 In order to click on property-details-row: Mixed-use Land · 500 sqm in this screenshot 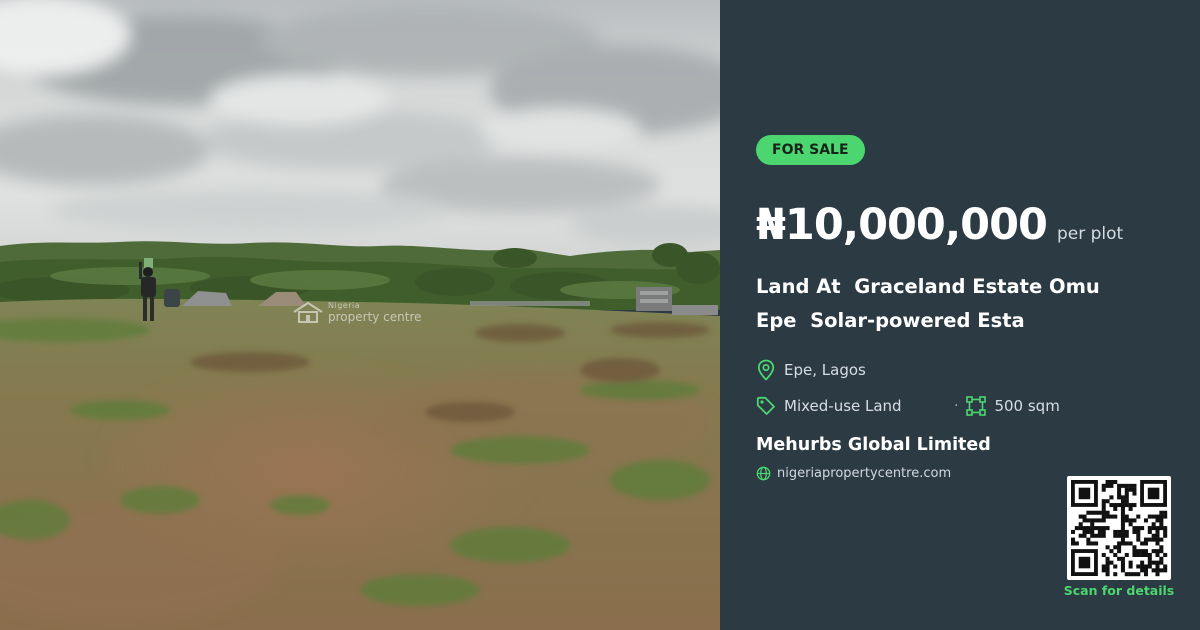, I will do `click(908, 406)`.